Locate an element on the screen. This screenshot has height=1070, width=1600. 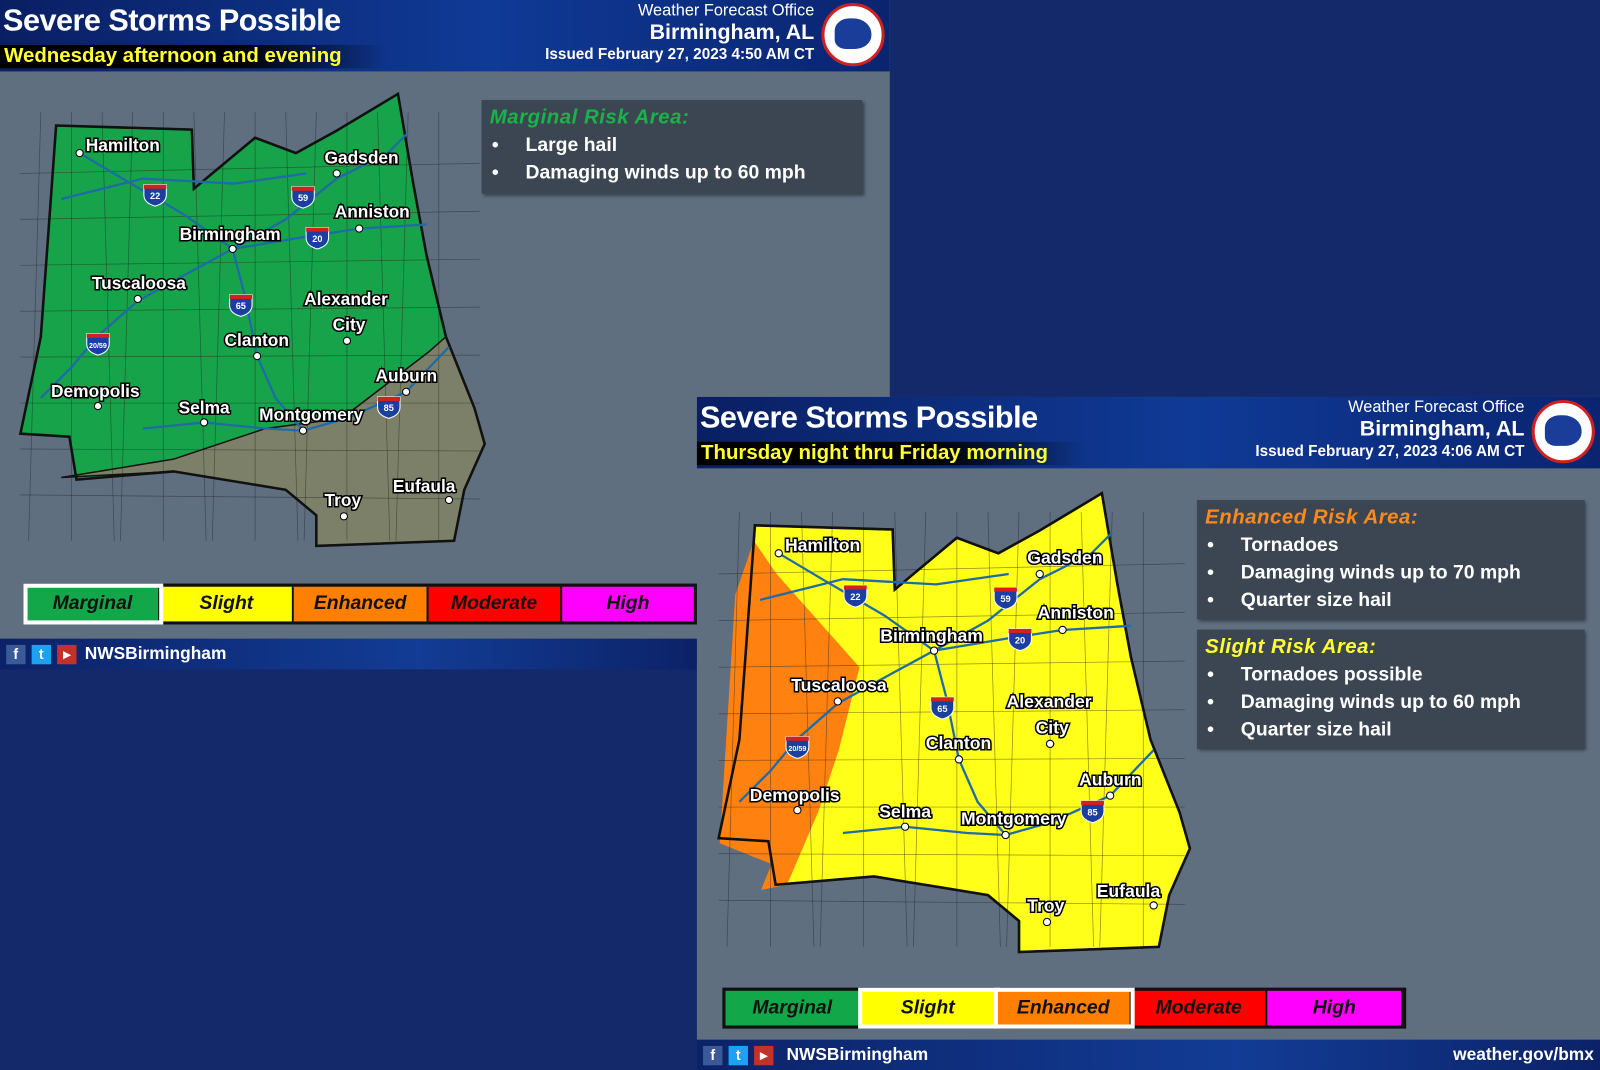
risk-item: Large hail is located at coordinates (672, 146).